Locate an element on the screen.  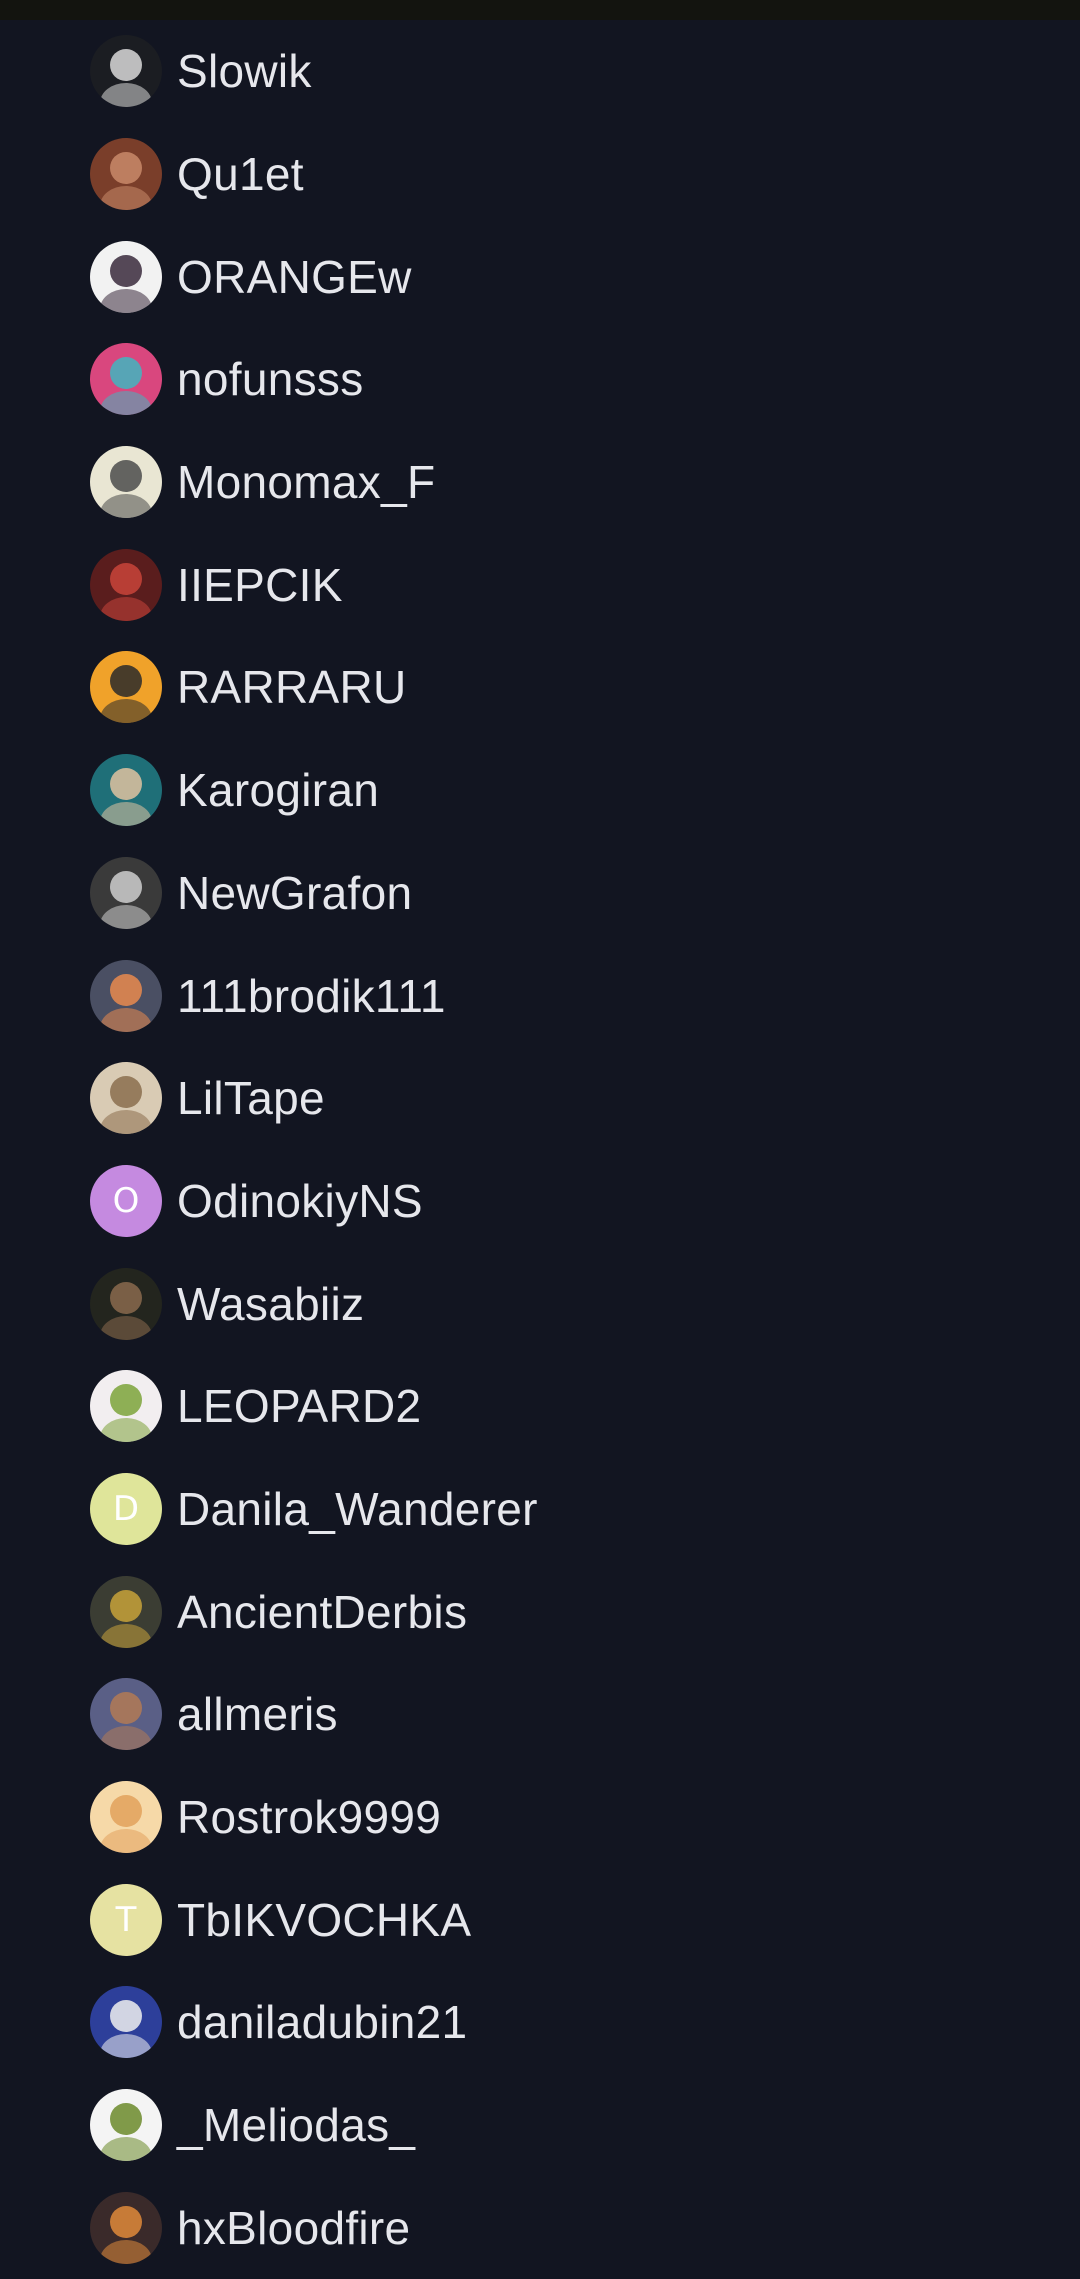
member-name: LilTape is located at coordinates (251, 1098).